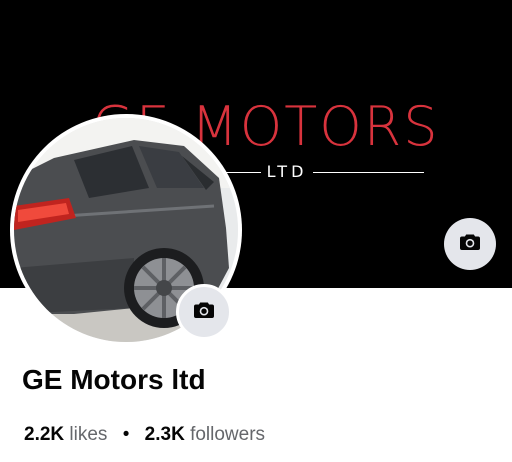  Describe the element at coordinates (114, 379) in the screenshot. I see `page-name: GE Motors ltd` at that location.